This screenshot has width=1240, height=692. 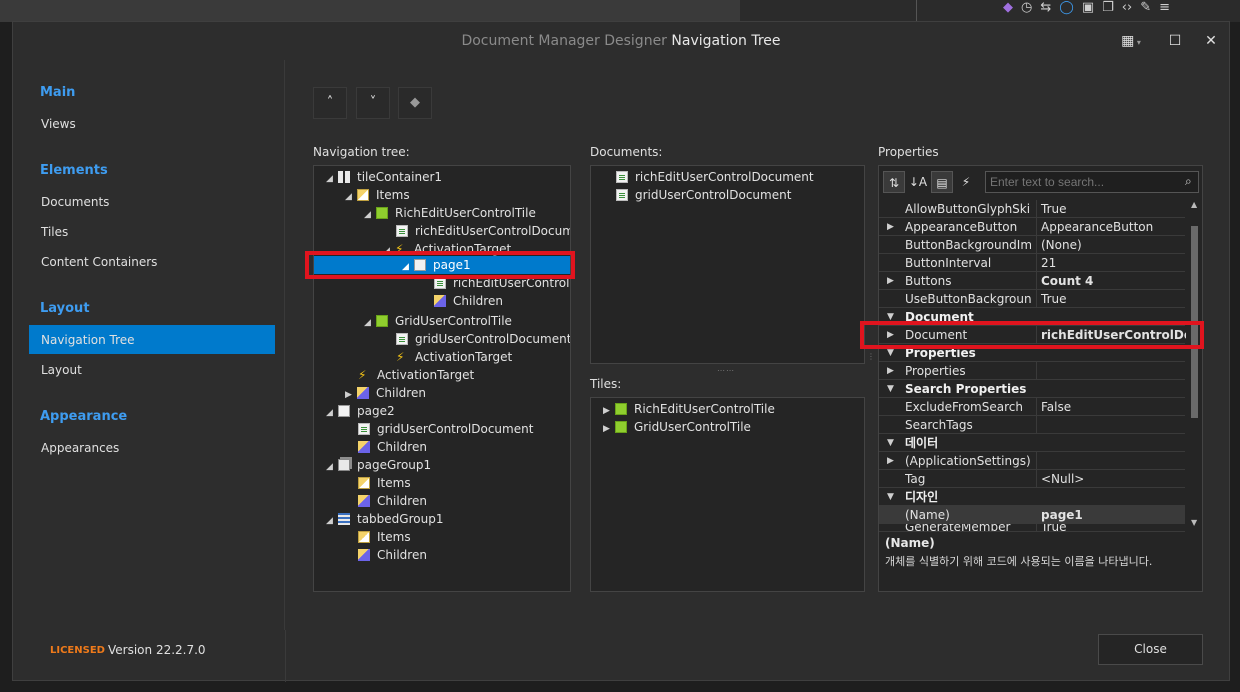 What do you see at coordinates (1127, 9) in the screenshot?
I see `code-icon: ‹›` at bounding box center [1127, 9].